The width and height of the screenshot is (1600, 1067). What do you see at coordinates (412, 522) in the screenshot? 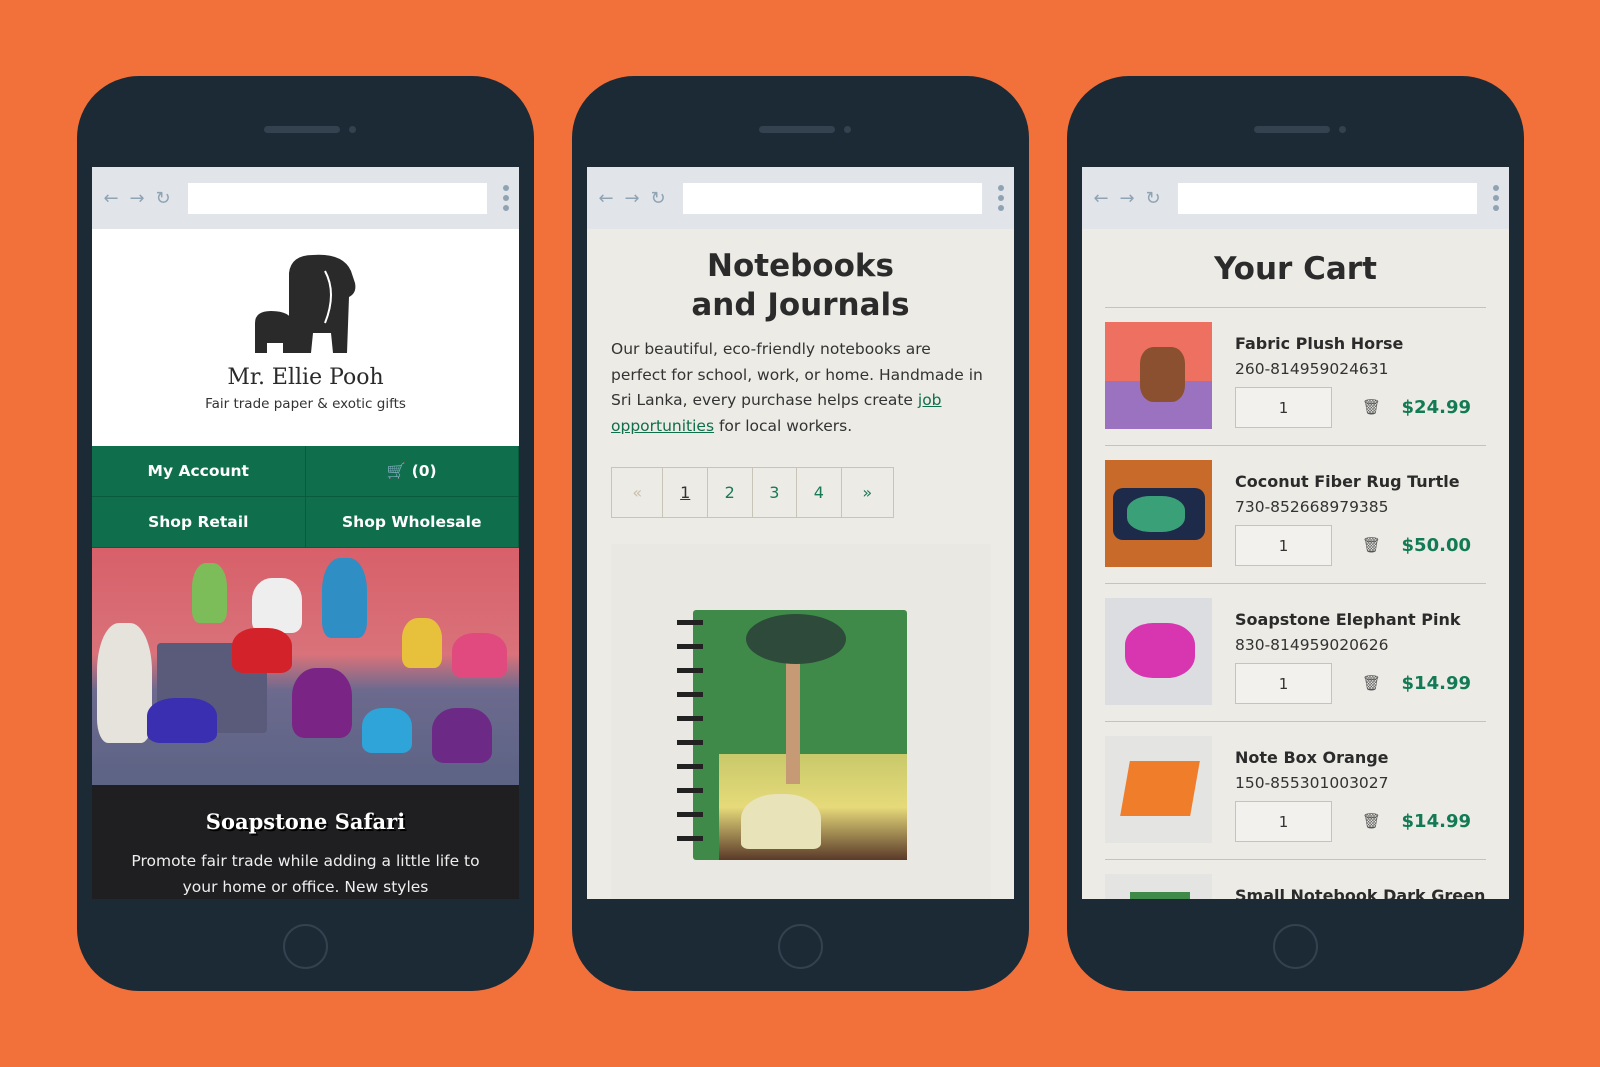
I see `shop-wholesale-button: Shop Wholesale` at bounding box center [412, 522].